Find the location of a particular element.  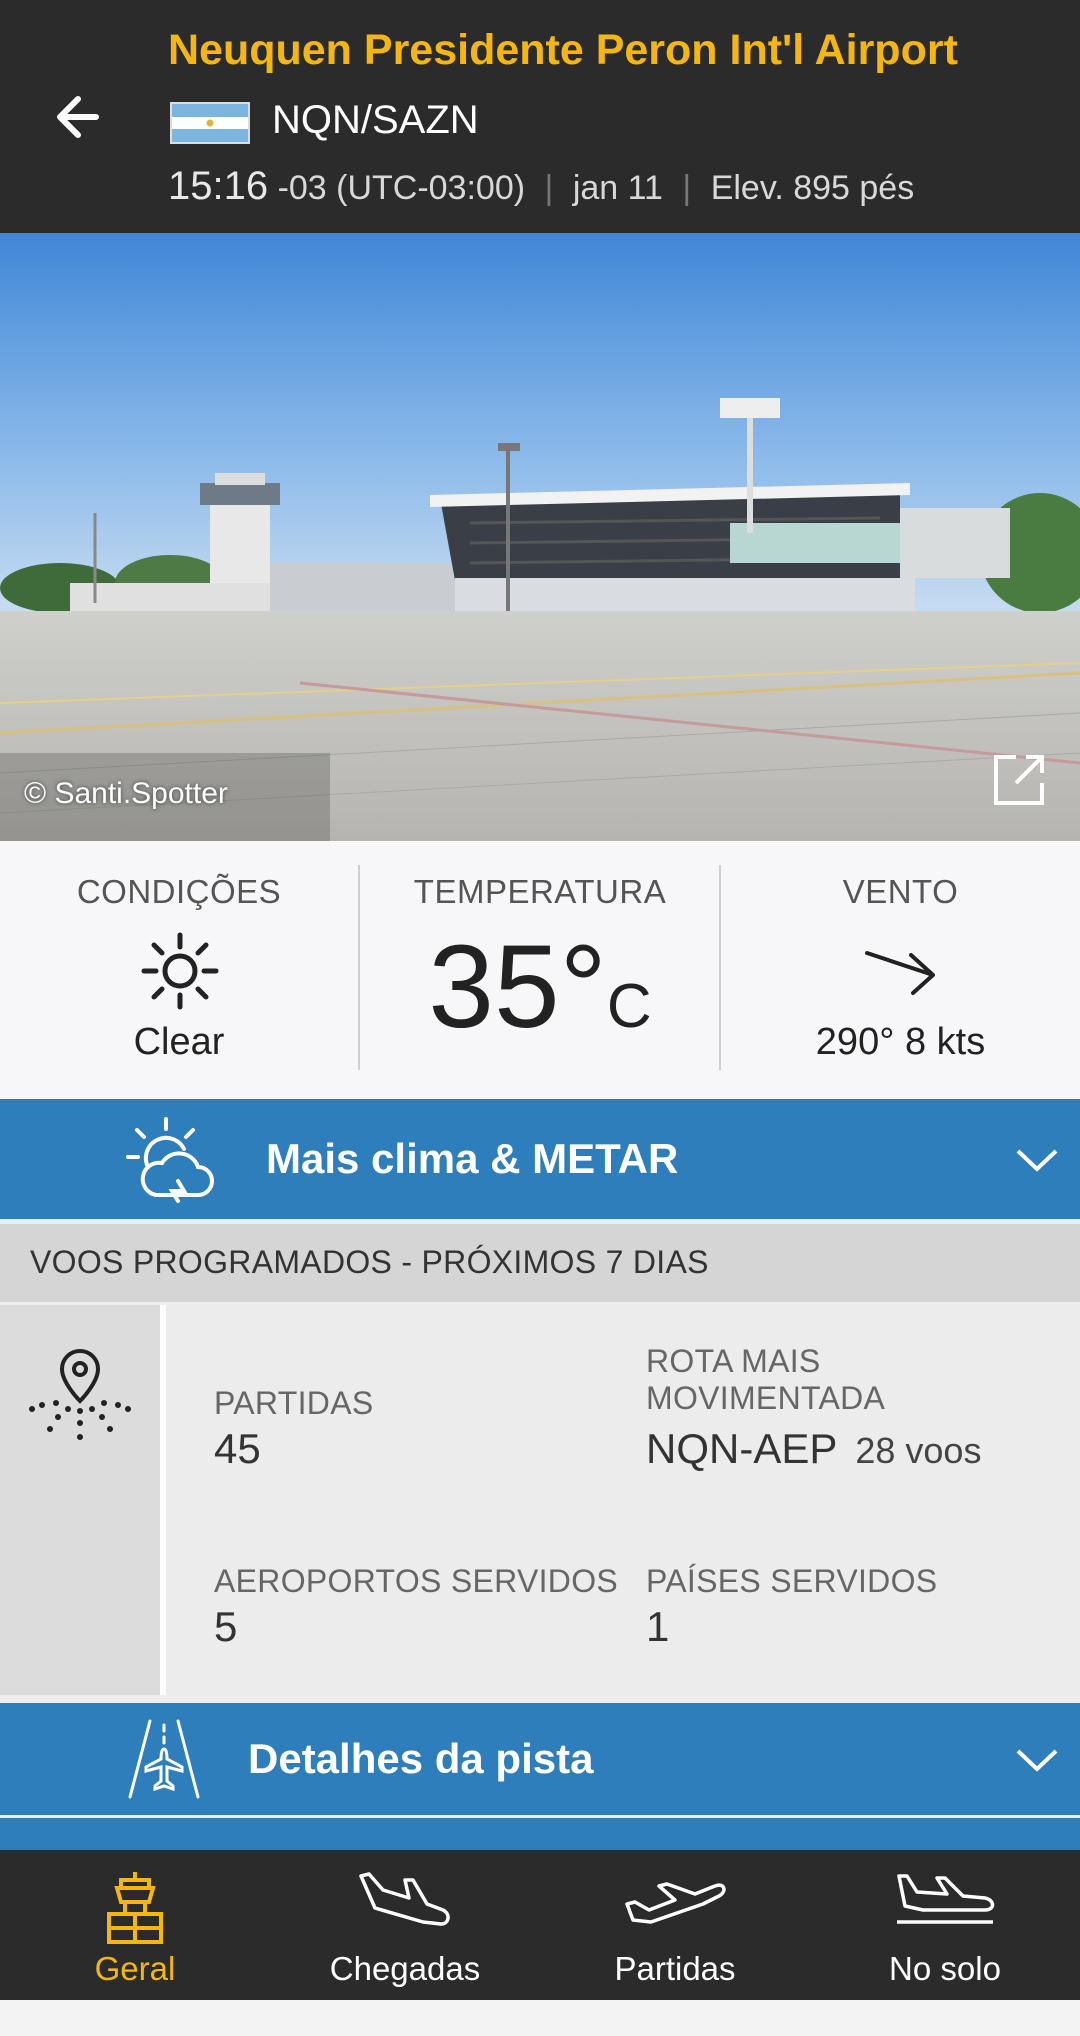

busiest-route-label: ROTA MAIS MOVIMENTADA is located at coordinates (765, 1380).